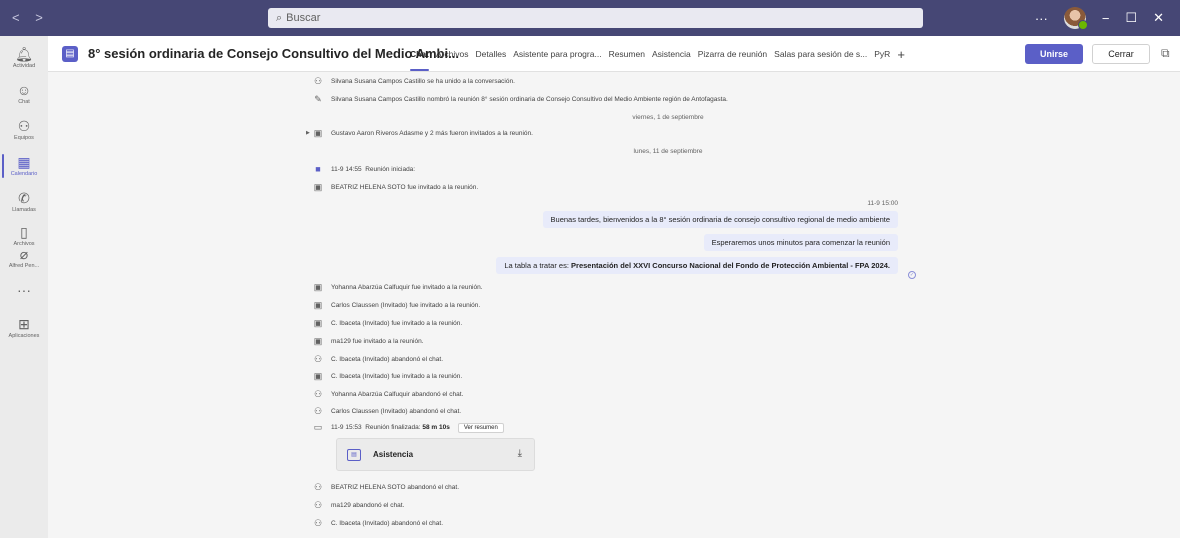 The image size is (1180, 538). I want to click on rail-item-equipos: ⚇ Equipos, so click(24, 130).